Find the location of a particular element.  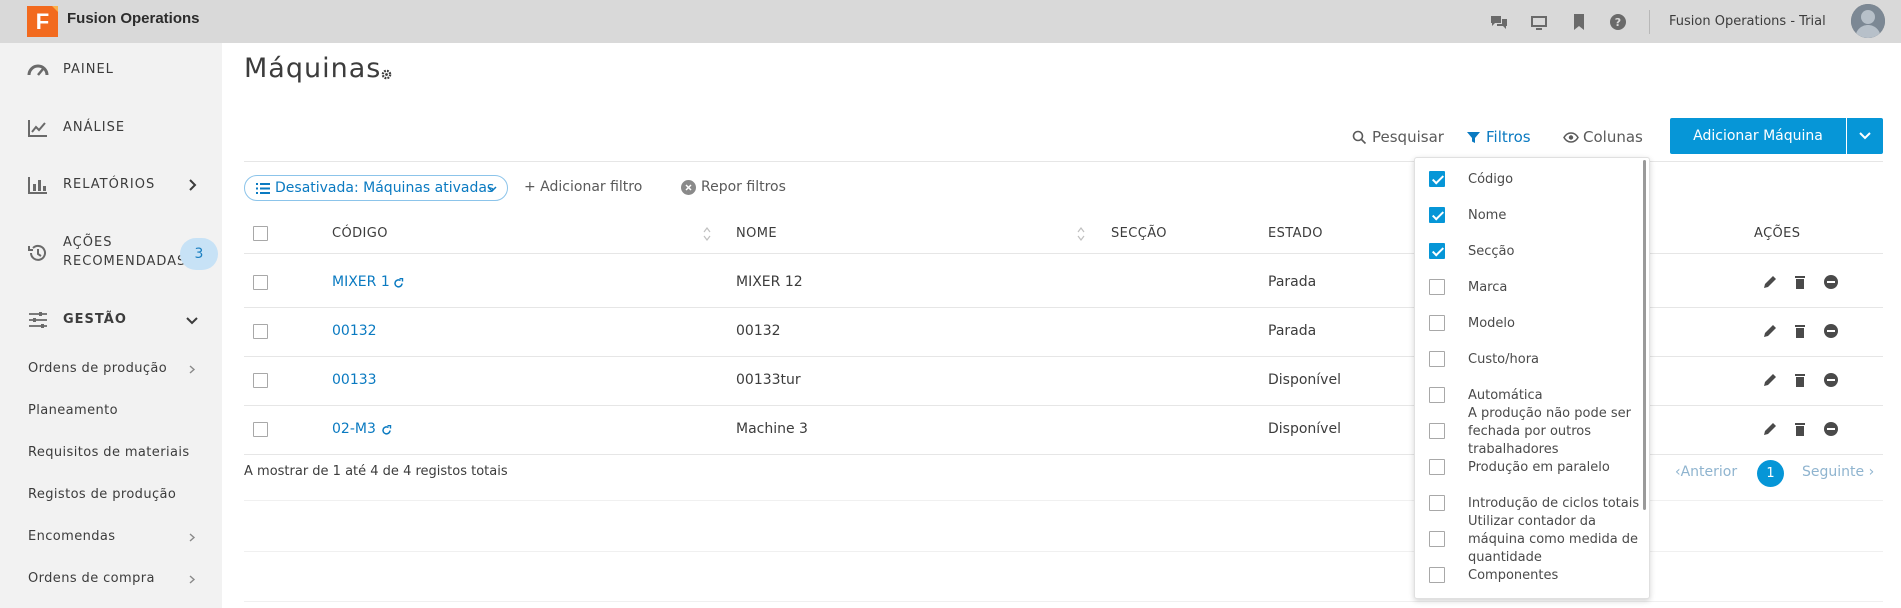

user-avatar-icon is located at coordinates (1868, 21).